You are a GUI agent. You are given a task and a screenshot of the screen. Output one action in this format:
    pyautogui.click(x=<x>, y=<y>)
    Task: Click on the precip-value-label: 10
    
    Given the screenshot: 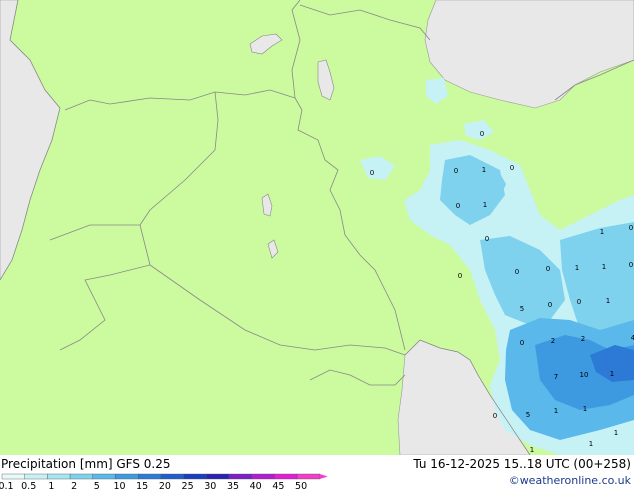 What is the action you would take?
    pyautogui.click(x=584, y=375)
    